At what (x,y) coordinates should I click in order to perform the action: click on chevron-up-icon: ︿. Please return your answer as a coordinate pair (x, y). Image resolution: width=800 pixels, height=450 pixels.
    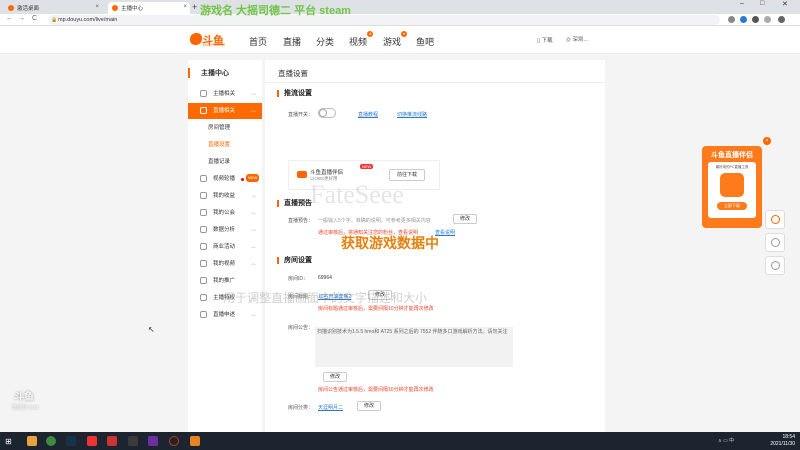
    Looking at the image, I should click on (253, 111).